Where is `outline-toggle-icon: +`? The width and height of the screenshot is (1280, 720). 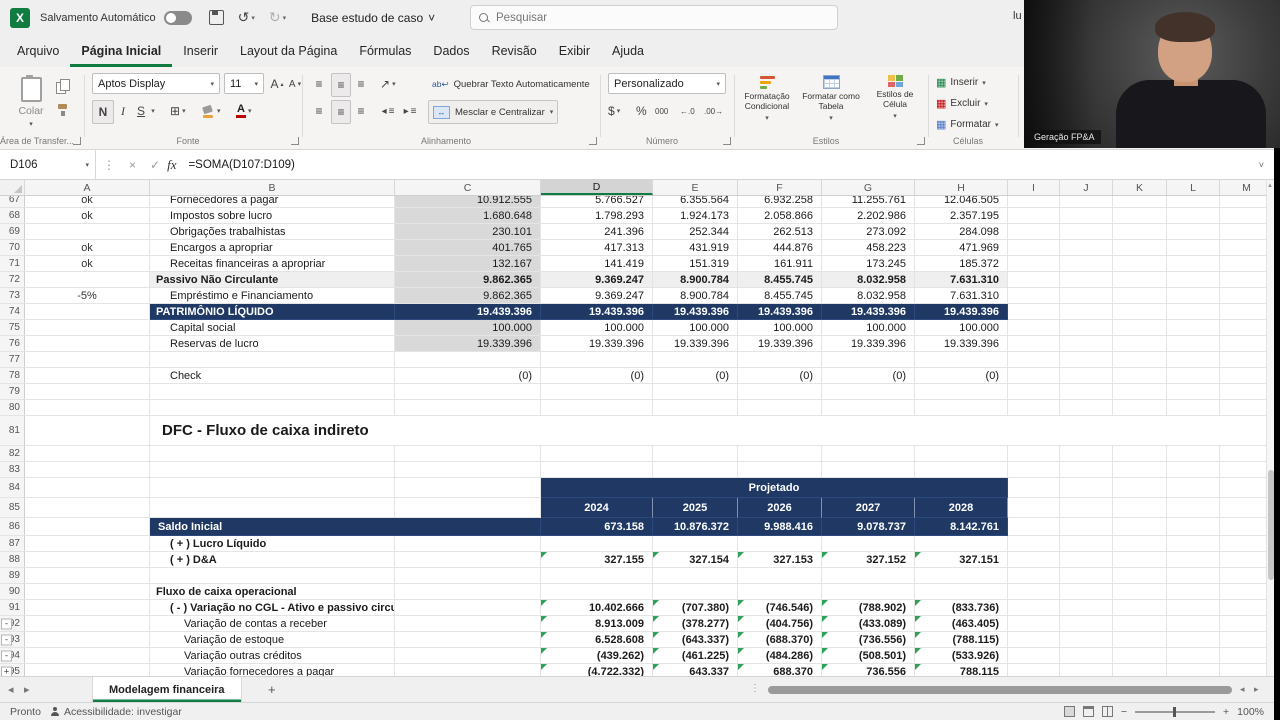 outline-toggle-icon: + is located at coordinates (6, 671).